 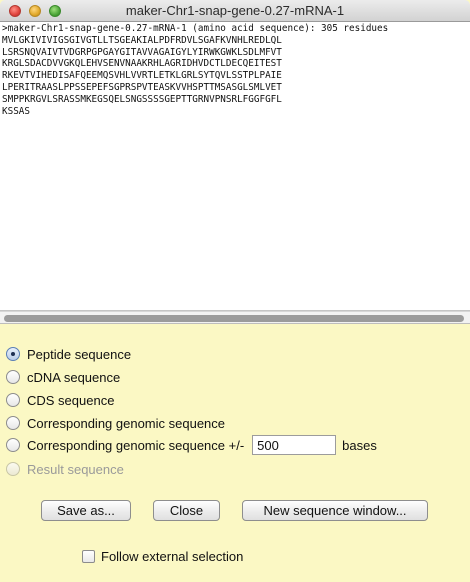 I want to click on bases-label: bases, so click(x=359, y=445).